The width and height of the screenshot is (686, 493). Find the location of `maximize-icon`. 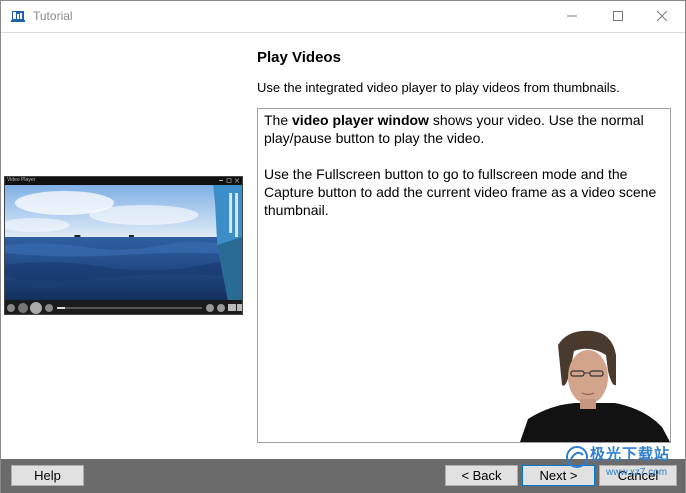

maximize-icon is located at coordinates (618, 16).